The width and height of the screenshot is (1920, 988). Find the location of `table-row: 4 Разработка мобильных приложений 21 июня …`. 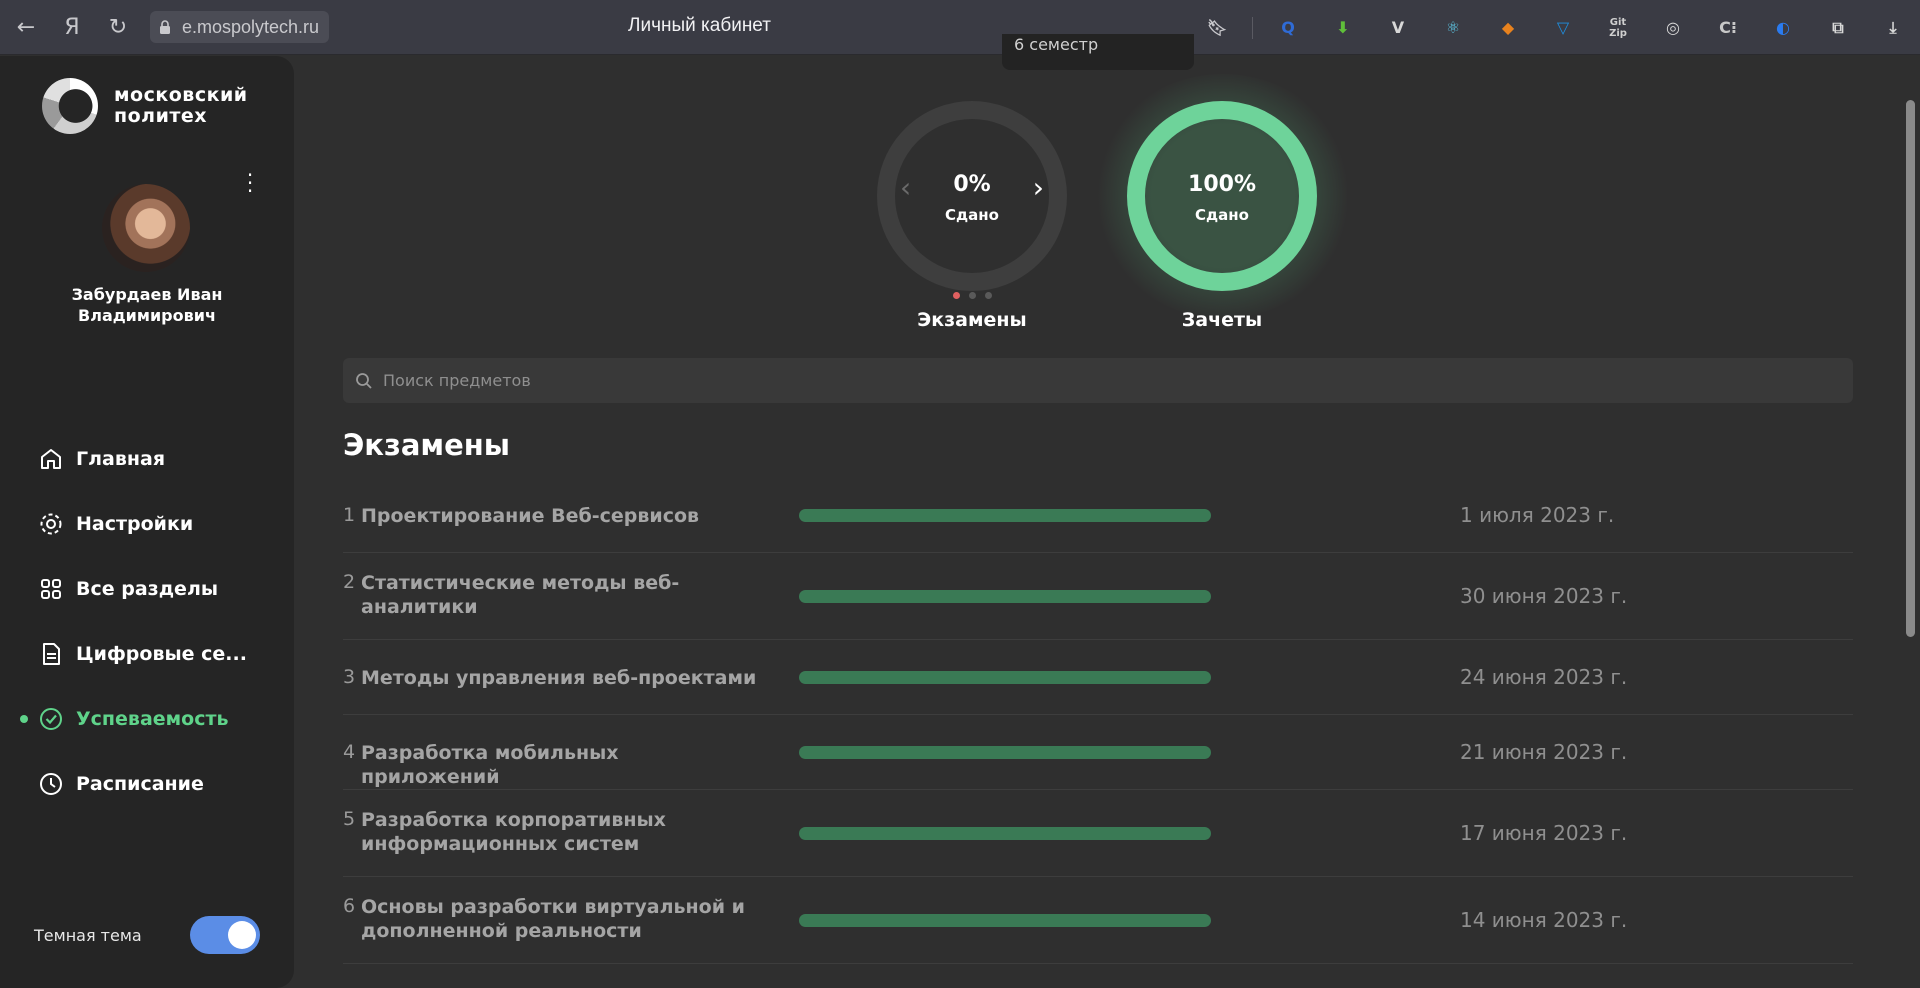

table-row: 4 Разработка мобильных приложений 21 июня … is located at coordinates (1098, 752).